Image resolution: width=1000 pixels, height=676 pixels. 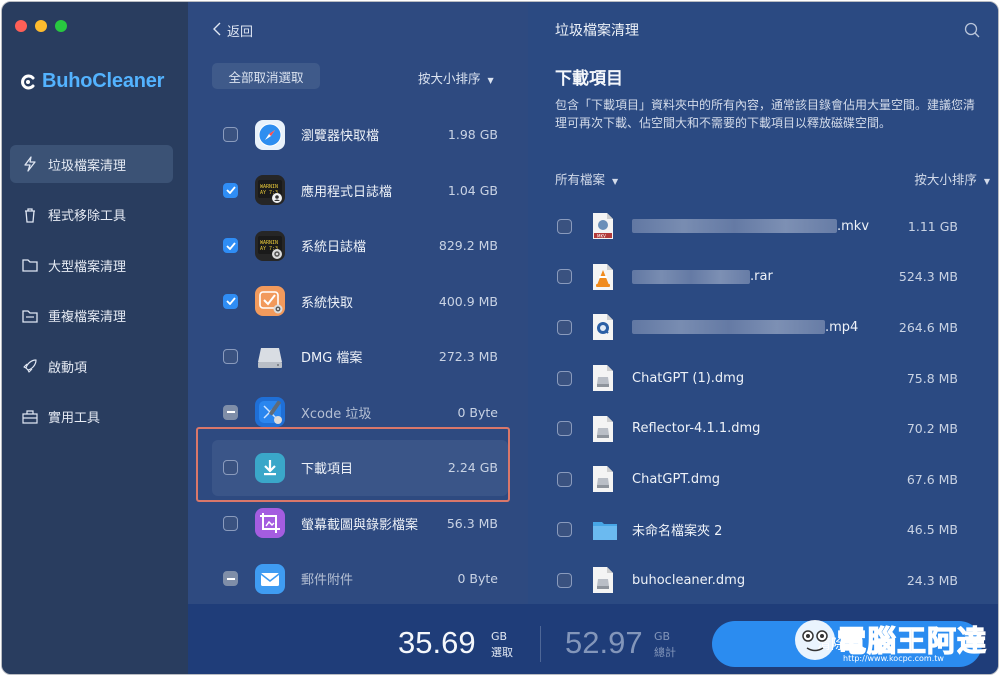 I want to click on category-row-selected: 下載項目 2.24 GB, so click(x=360, y=468).